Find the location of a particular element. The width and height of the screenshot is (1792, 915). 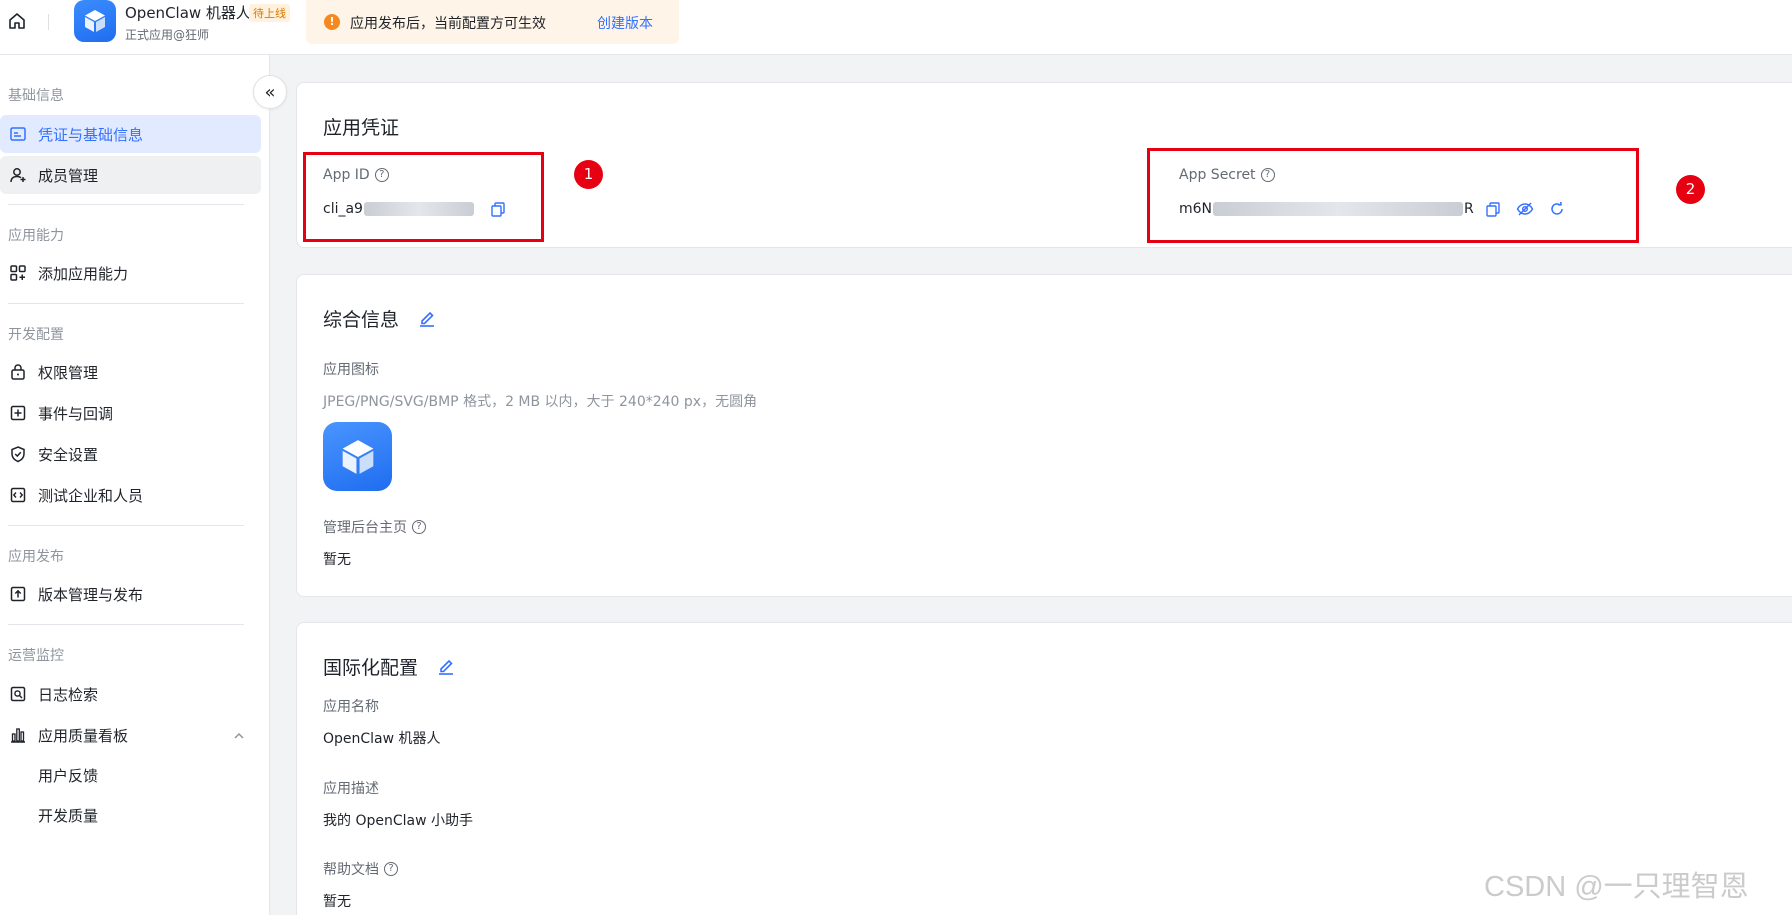

sidebar-item-add-capability: 添加应用能力 is located at coordinates (130, 273).